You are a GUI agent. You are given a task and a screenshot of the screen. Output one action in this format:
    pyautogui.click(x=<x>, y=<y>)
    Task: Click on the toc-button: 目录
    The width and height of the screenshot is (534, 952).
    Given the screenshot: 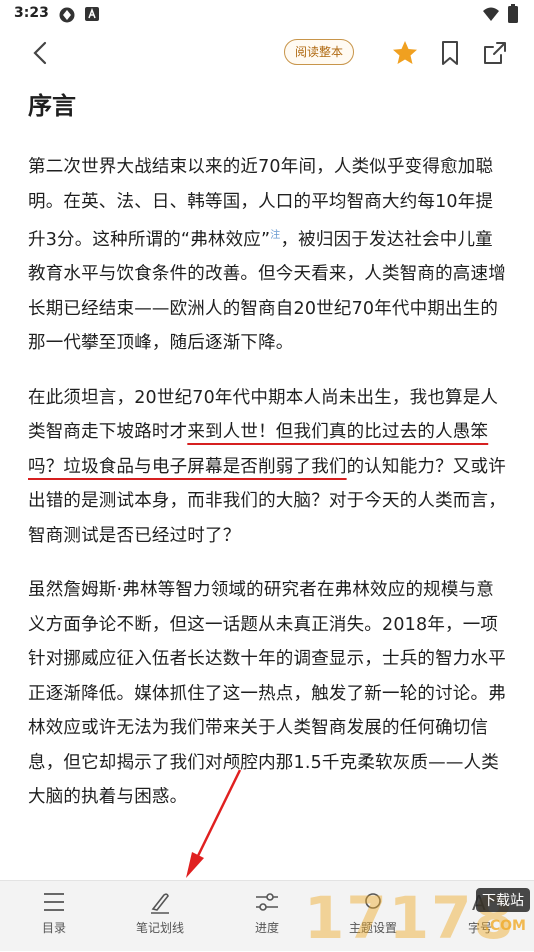 What is the action you would take?
    pyautogui.click(x=54, y=912)
    